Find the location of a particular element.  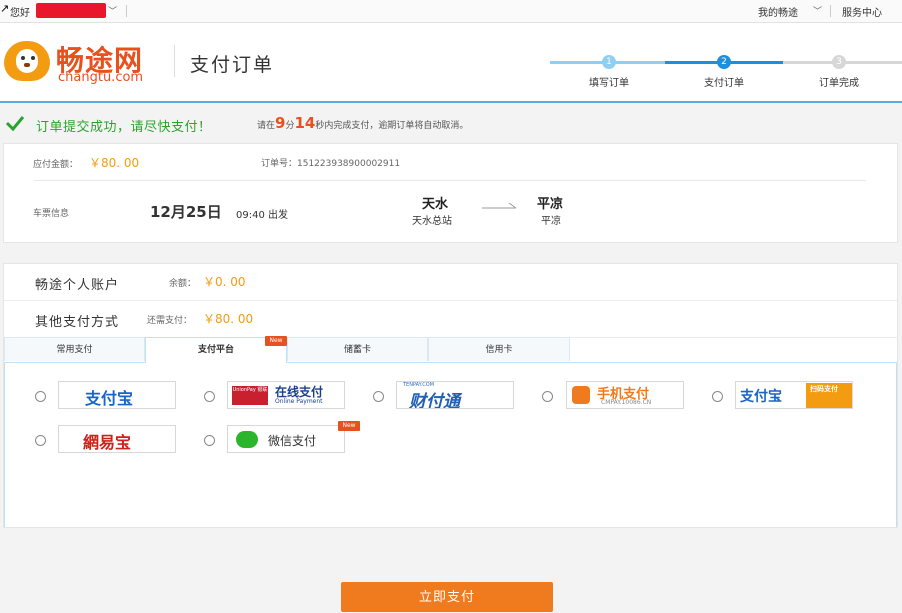

countdown-text: 请在9分14秒内完成支付，逾期订单将自动取消。 is located at coordinates (362, 123).